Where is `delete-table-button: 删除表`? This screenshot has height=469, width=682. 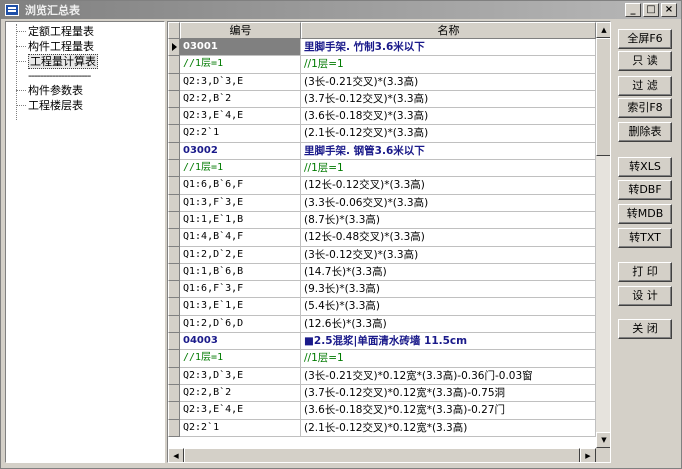 delete-table-button: 删除表 is located at coordinates (645, 132).